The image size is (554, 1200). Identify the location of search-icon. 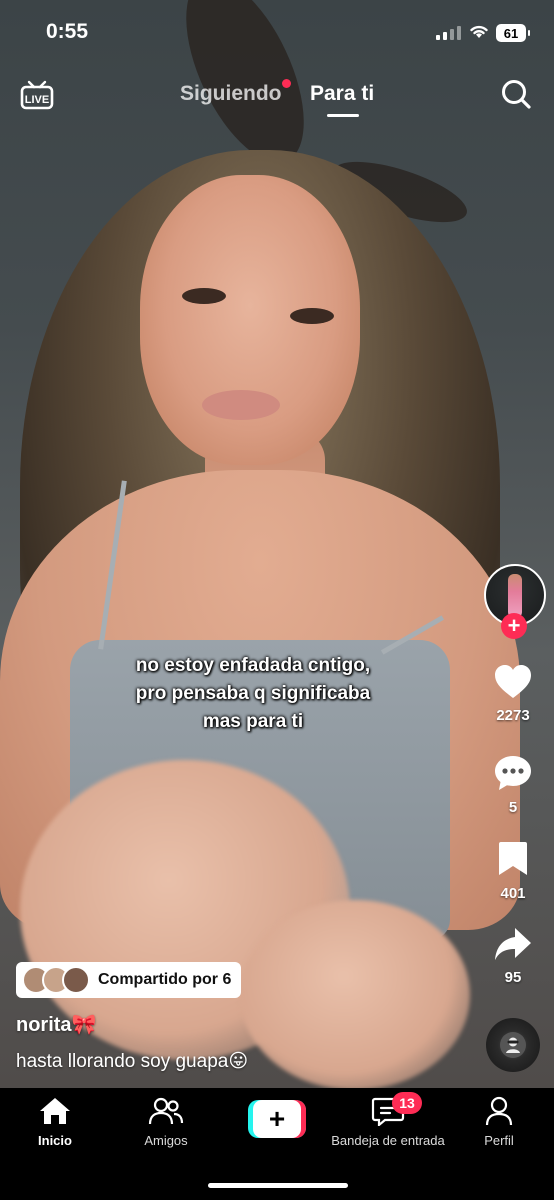
(516, 94).